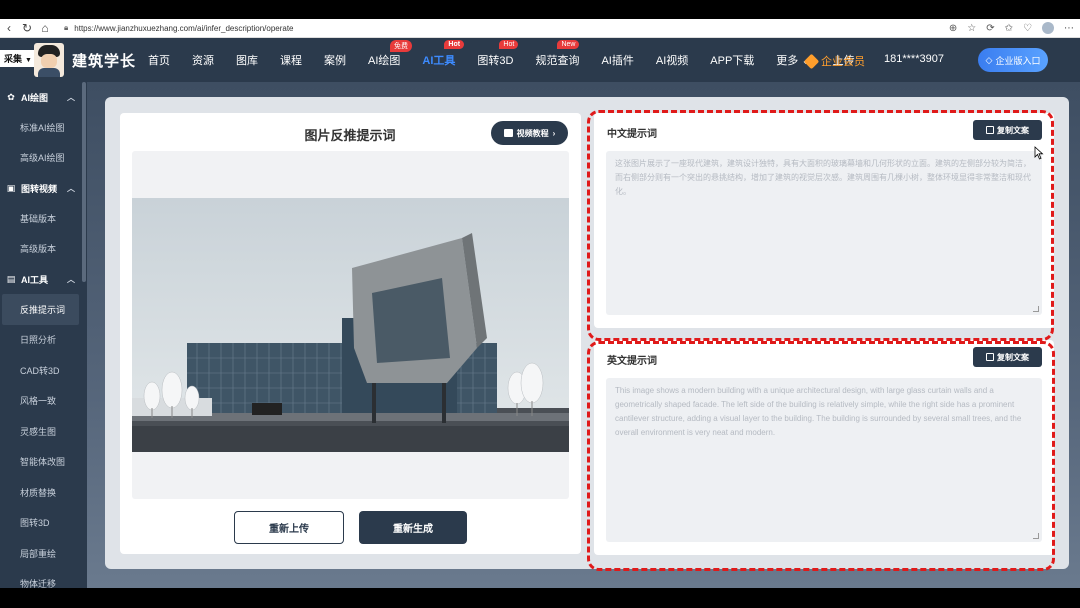  I want to click on nav-item-label: 规范查询, so click(557, 61).